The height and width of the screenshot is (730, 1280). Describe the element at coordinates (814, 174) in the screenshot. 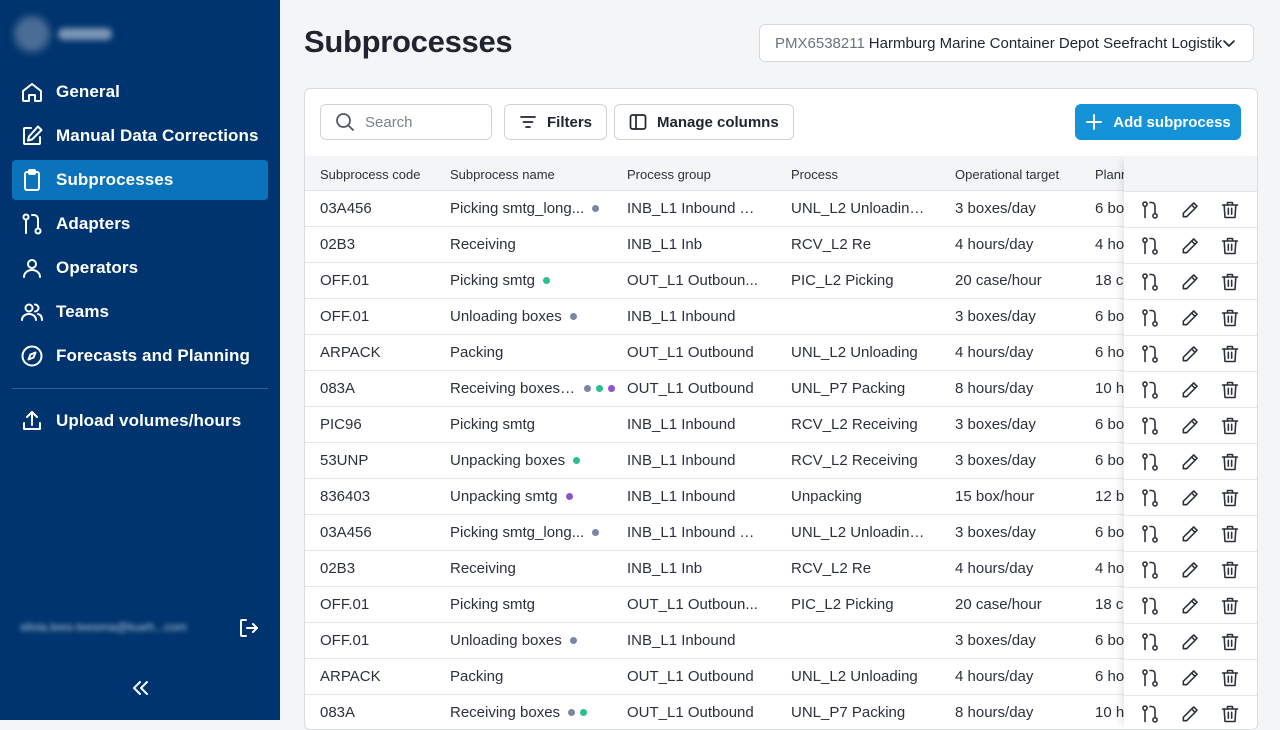

I see `col-process: Process` at that location.